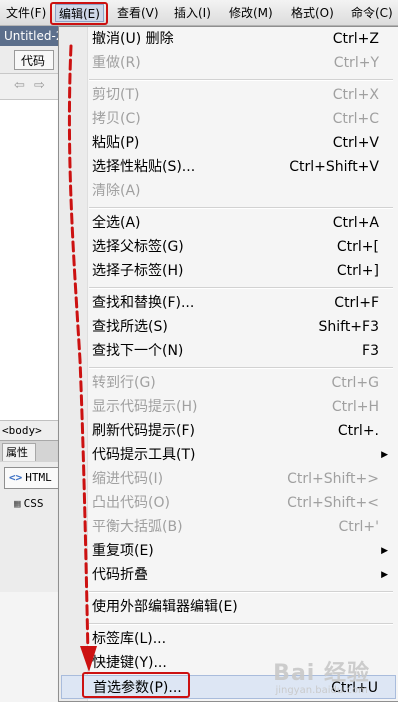  I want to click on menu-item-shortcut: Ctrl+V, so click(355, 143).